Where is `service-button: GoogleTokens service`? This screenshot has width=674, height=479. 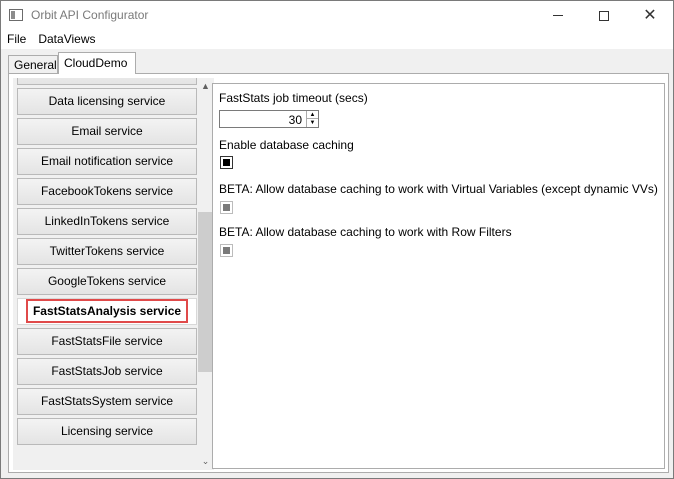 service-button: GoogleTokens service is located at coordinates (107, 281).